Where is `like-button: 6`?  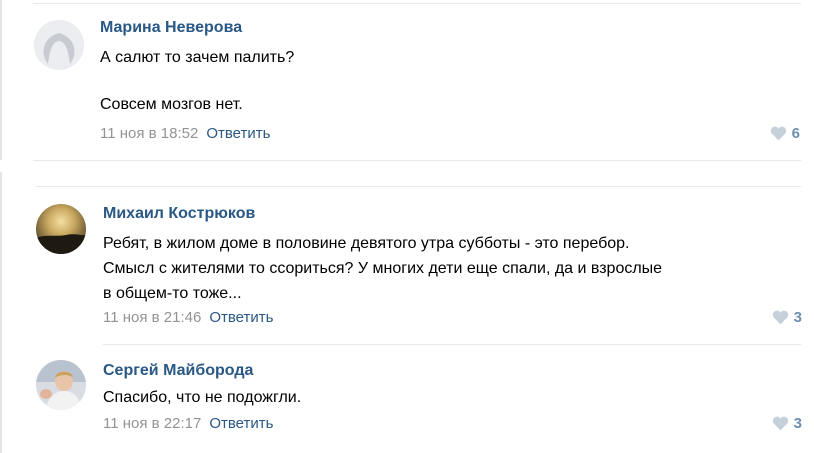
like-button: 6 is located at coordinates (785, 133).